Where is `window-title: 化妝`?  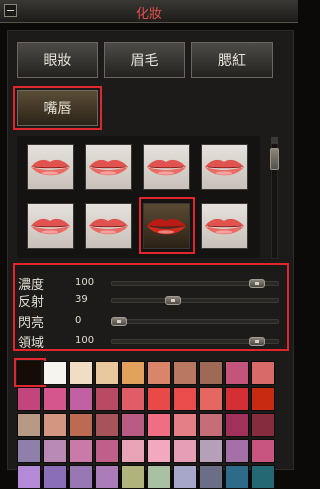 window-title: 化妝 is located at coordinates (148, 14).